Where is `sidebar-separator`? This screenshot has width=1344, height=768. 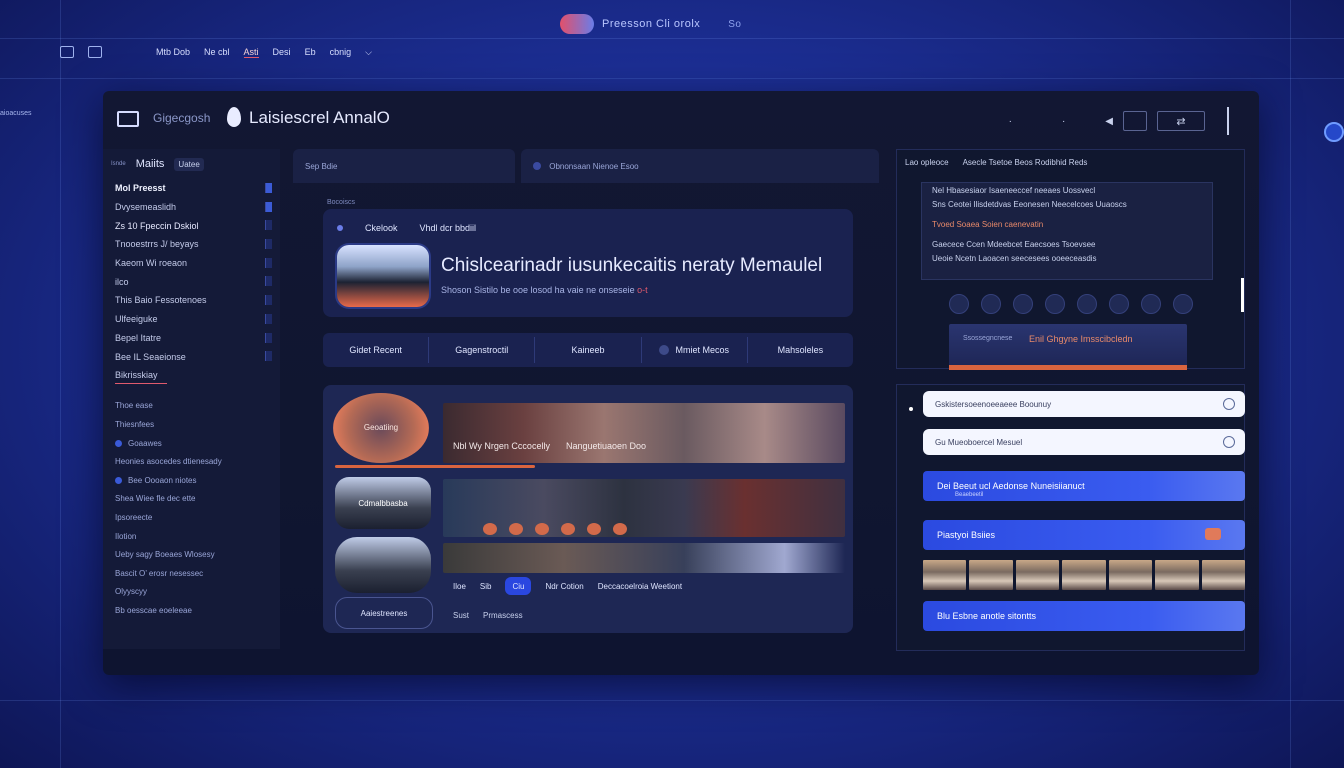
sidebar-separator is located at coordinates (191, 391).